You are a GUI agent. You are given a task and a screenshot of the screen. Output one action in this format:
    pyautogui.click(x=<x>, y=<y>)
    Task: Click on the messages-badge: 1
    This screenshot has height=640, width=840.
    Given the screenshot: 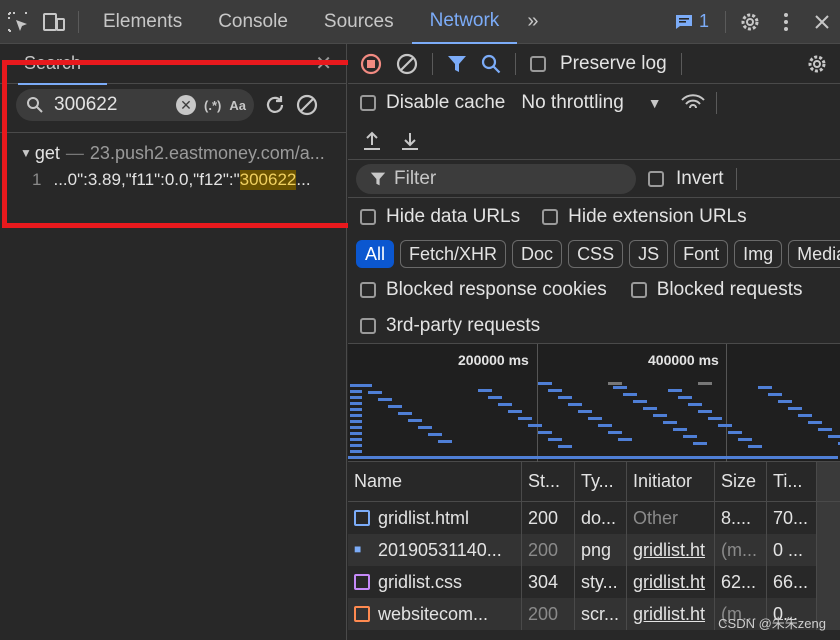 What is the action you would take?
    pyautogui.click(x=692, y=21)
    